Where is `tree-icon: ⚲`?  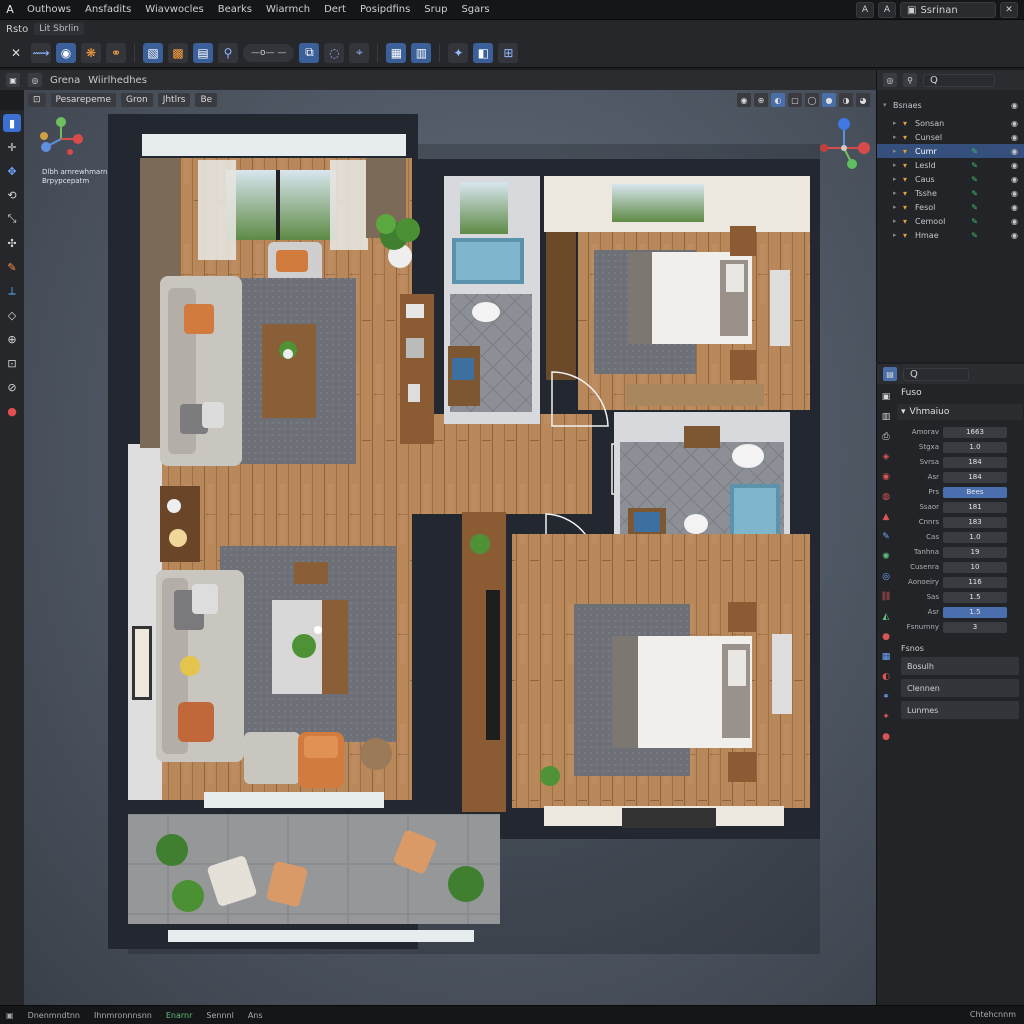
tree-icon: ⚲ is located at coordinates (228, 52).